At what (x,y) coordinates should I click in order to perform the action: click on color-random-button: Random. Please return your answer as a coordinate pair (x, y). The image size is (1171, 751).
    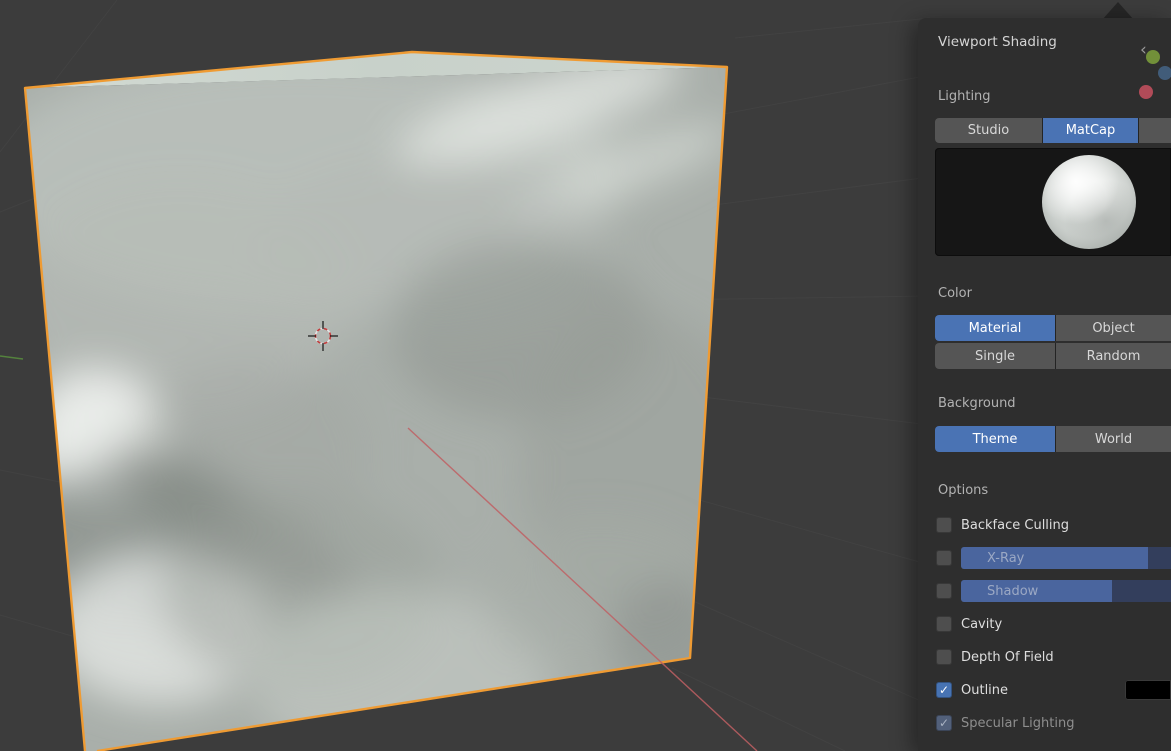
    Looking at the image, I should click on (1113, 356).